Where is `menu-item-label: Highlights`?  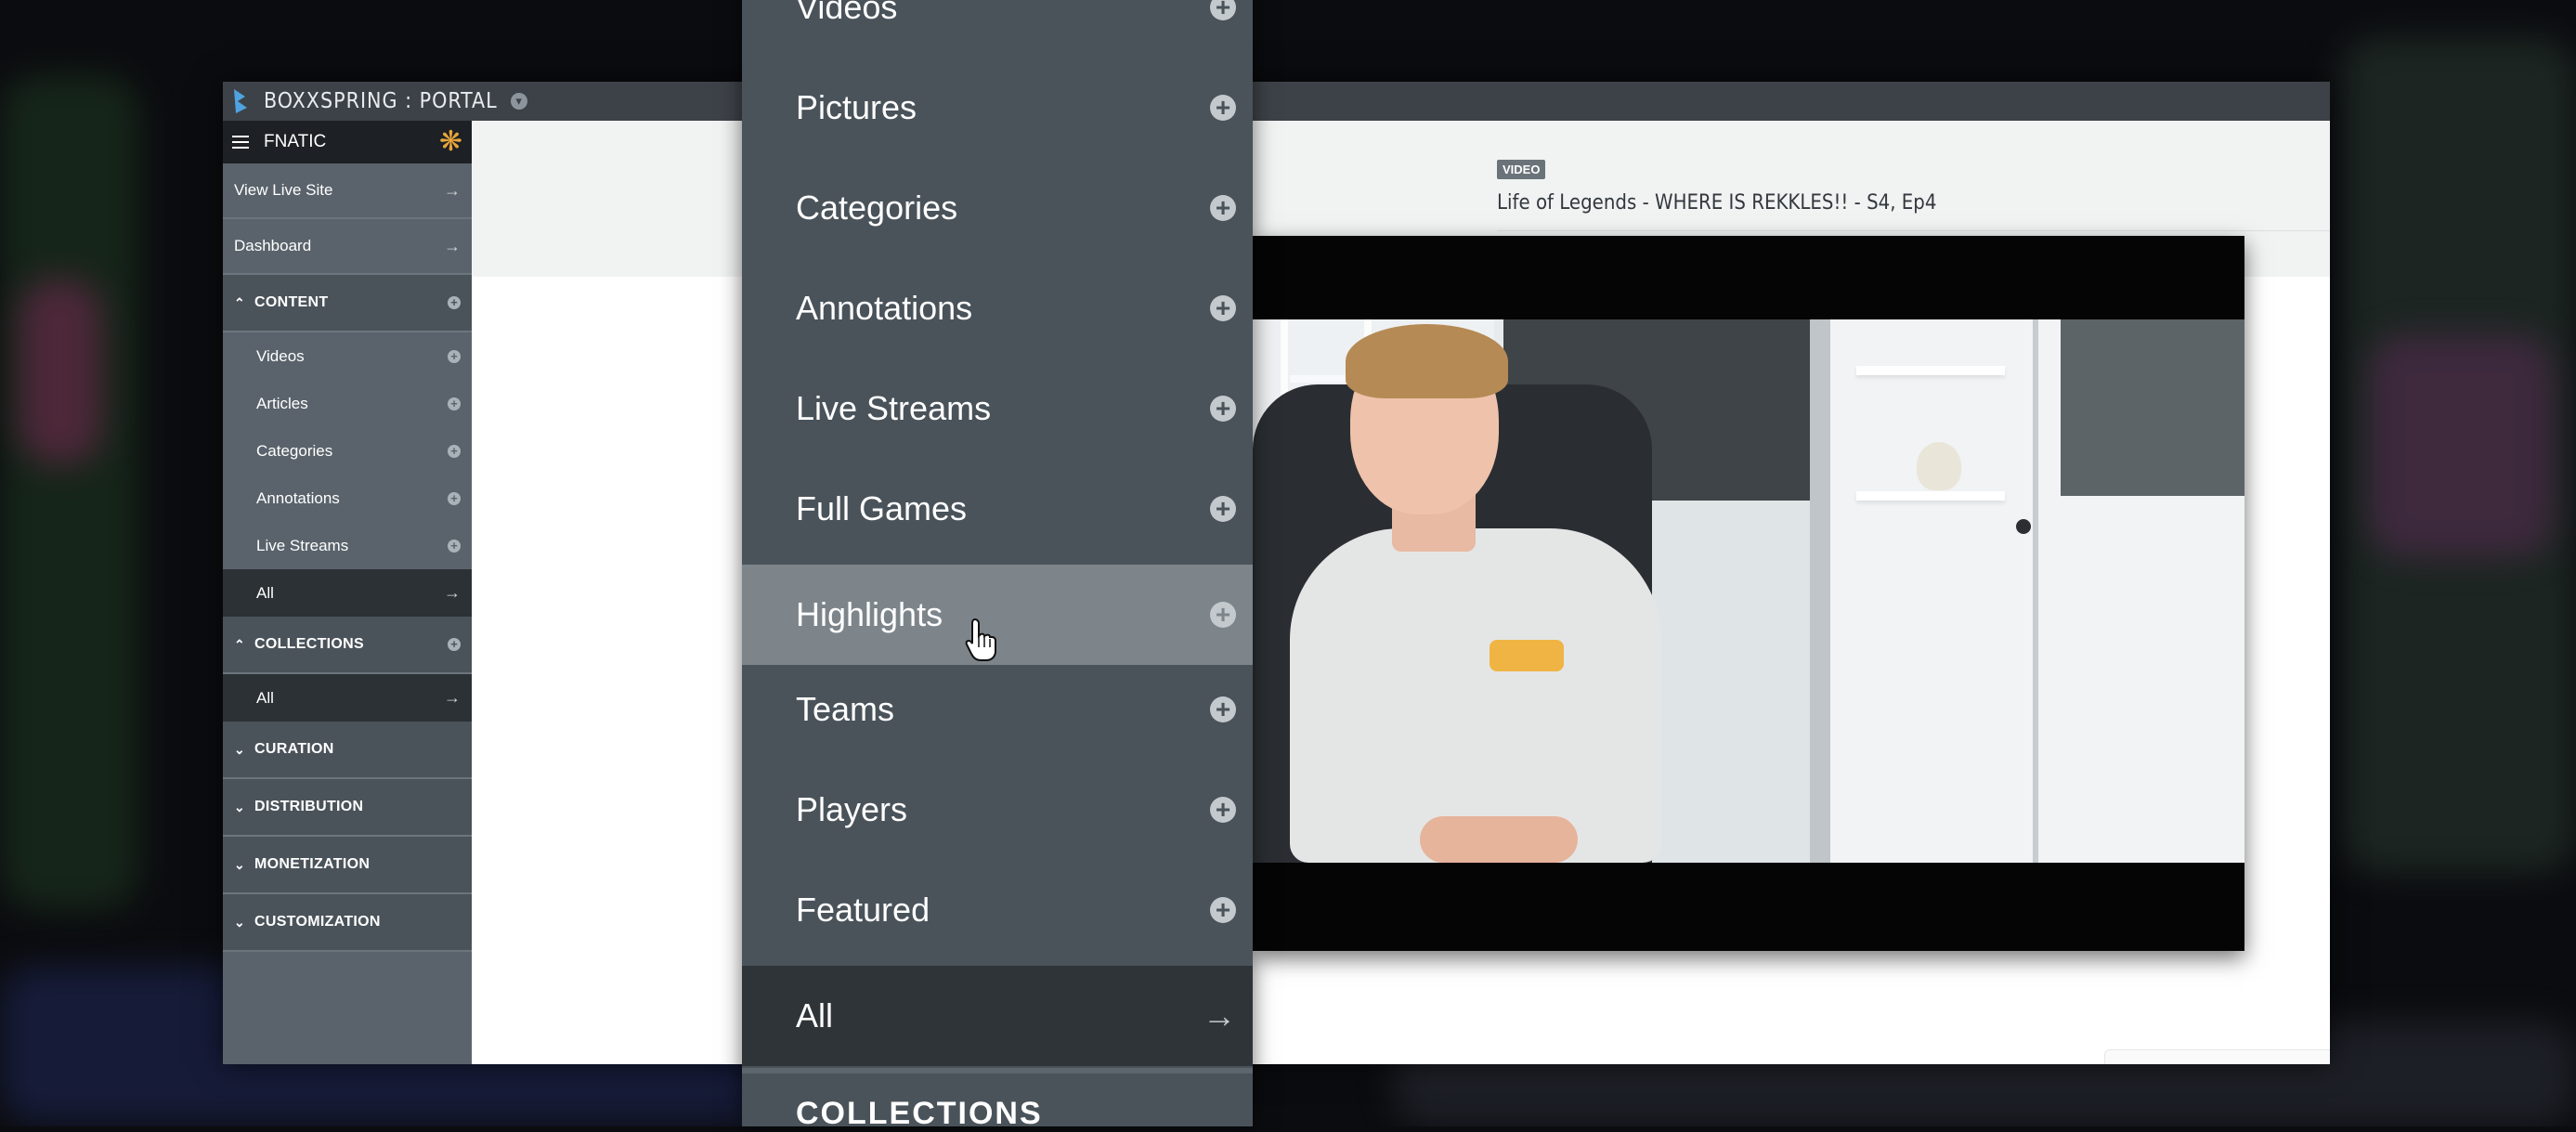 menu-item-label: Highlights is located at coordinates (869, 614).